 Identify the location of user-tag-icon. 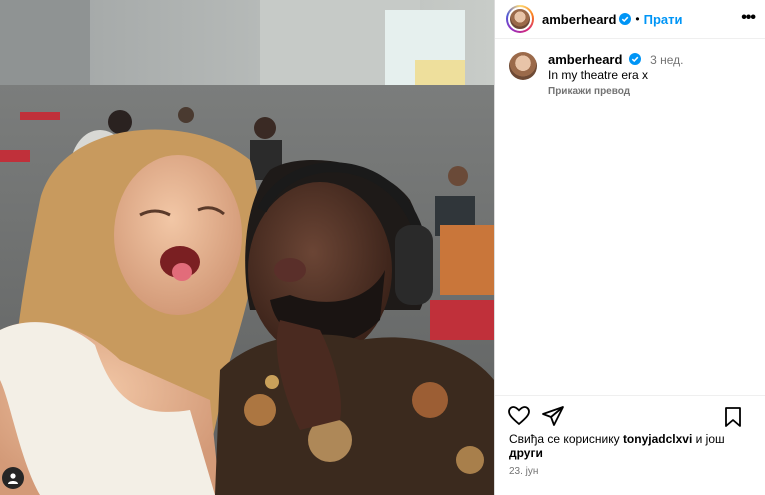
(13, 478).